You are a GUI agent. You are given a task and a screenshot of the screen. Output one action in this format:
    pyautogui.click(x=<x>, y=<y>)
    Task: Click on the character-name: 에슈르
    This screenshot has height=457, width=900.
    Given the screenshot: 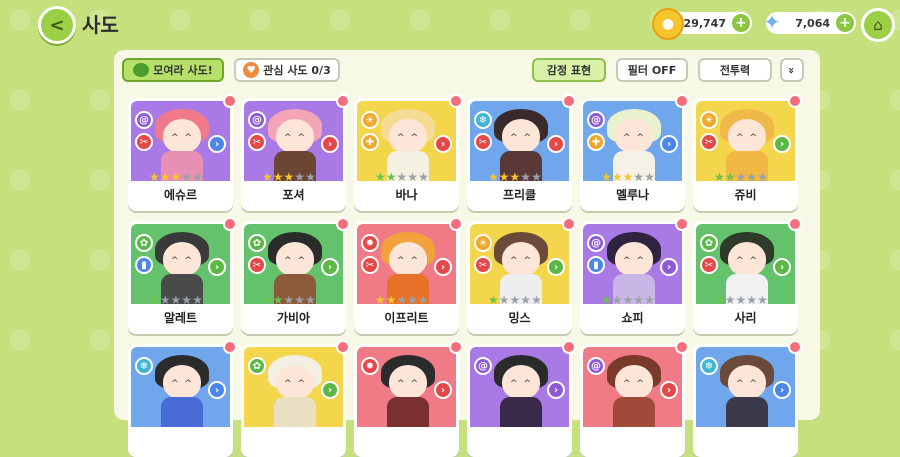 What is the action you would take?
    pyautogui.click(x=180, y=195)
    